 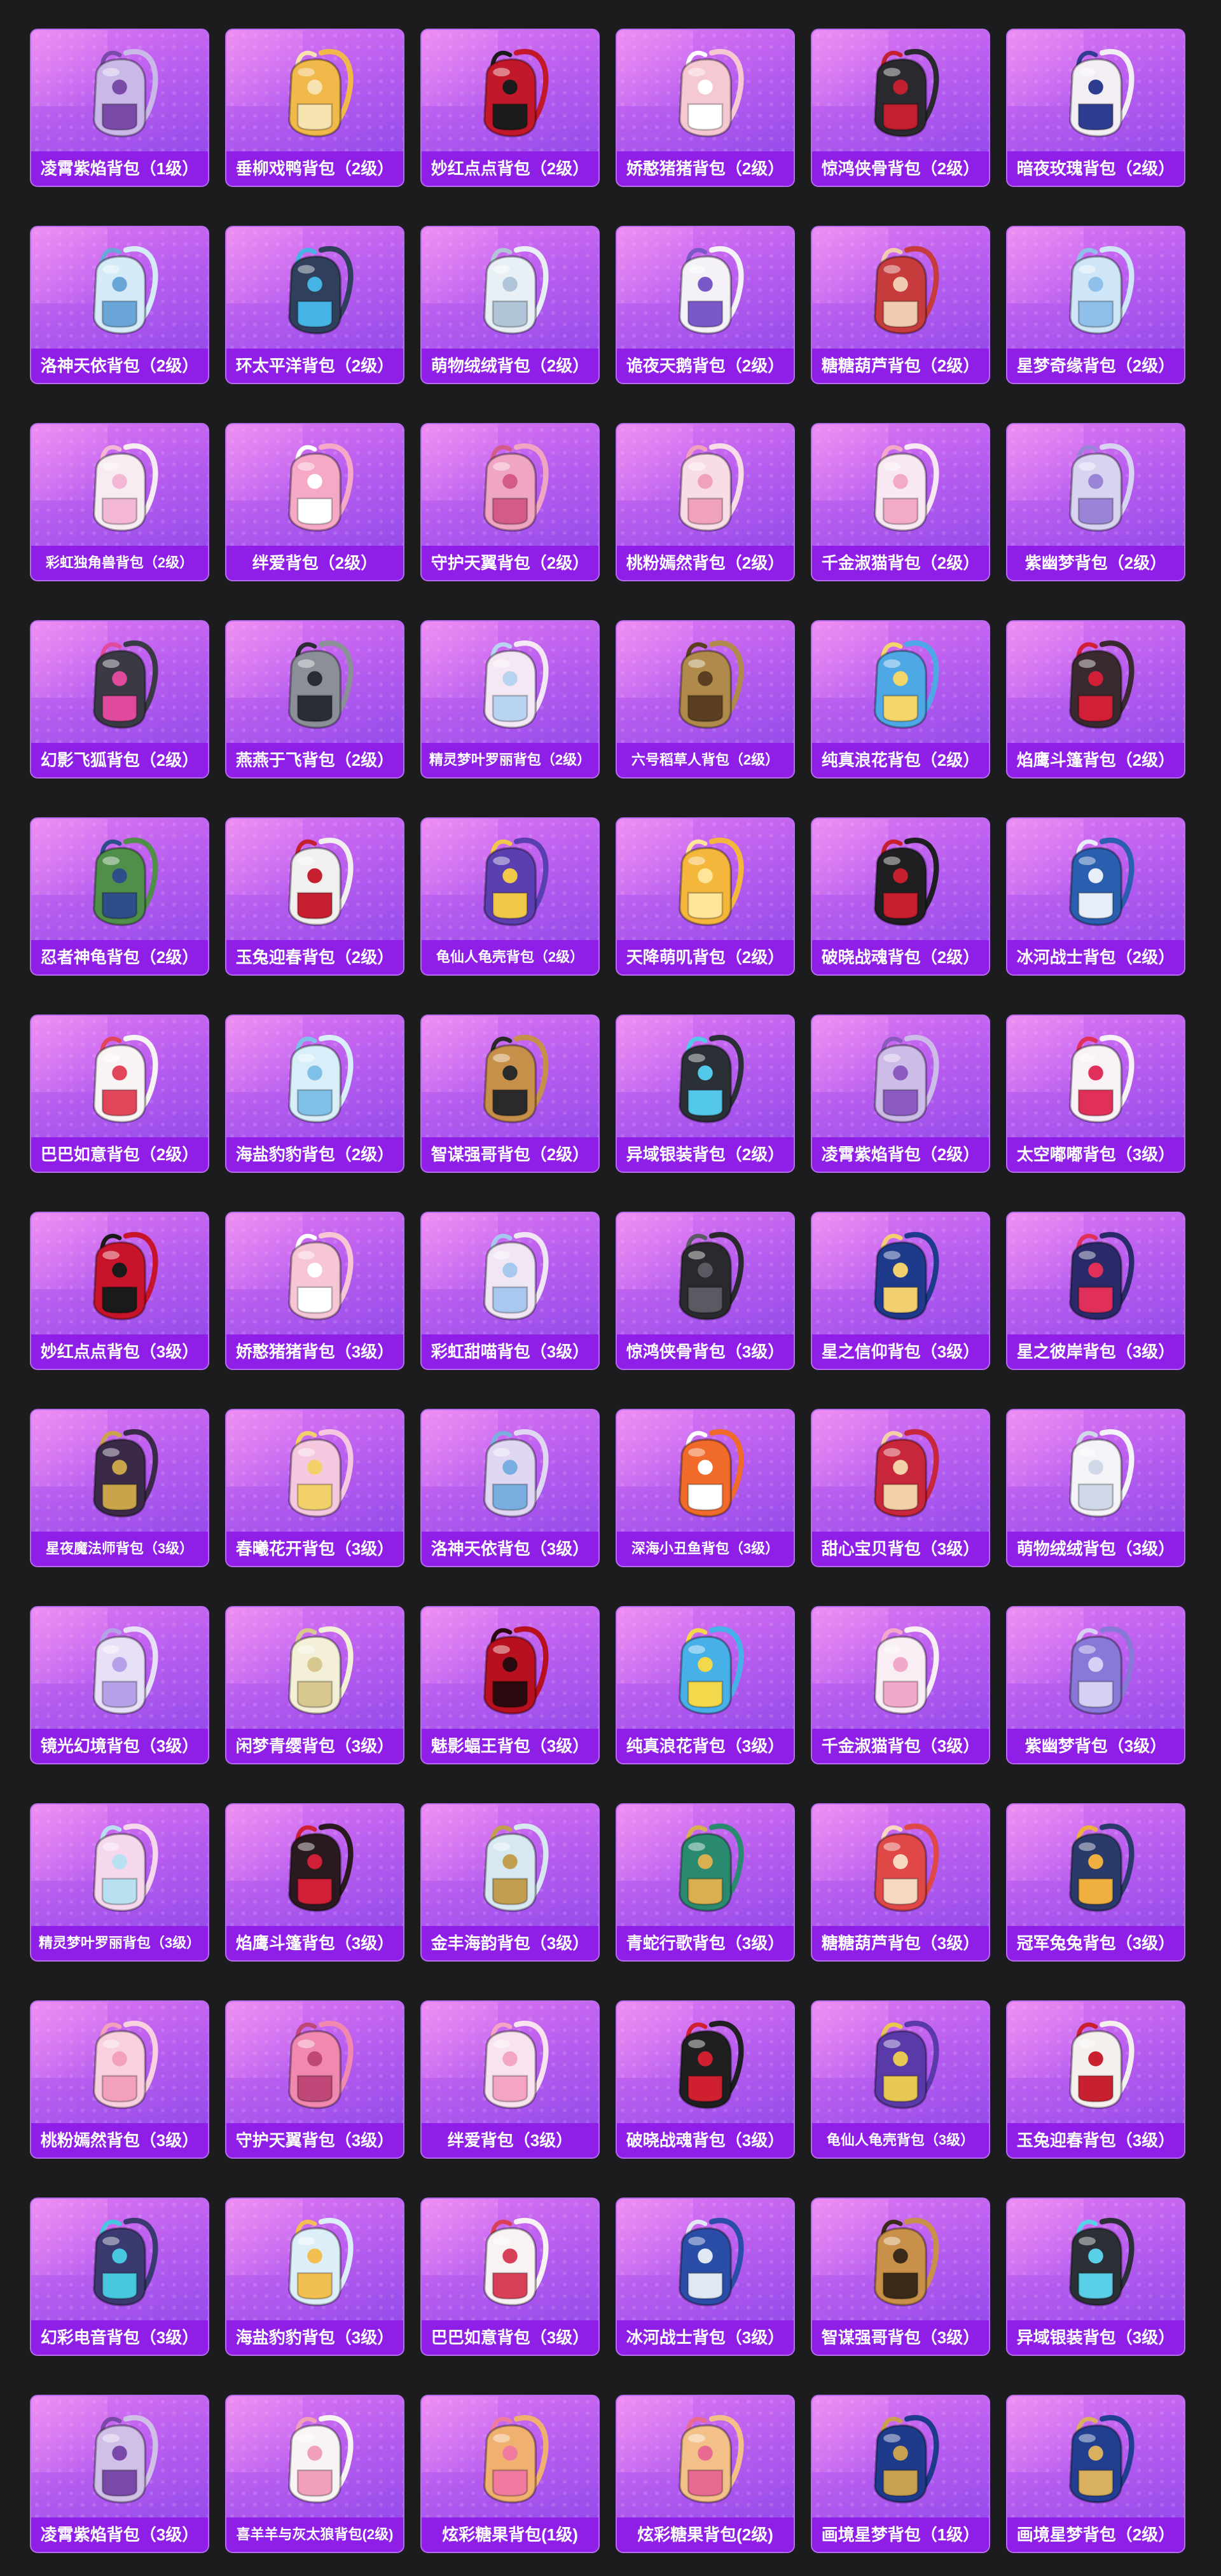 What do you see at coordinates (705, 2277) in the screenshot?
I see `backpack-card-70: 冰河战士背包（3级）` at bounding box center [705, 2277].